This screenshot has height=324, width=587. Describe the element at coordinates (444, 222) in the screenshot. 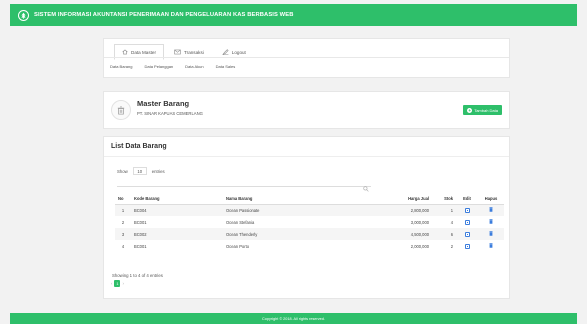

I see `cell-stok: 4` at that location.